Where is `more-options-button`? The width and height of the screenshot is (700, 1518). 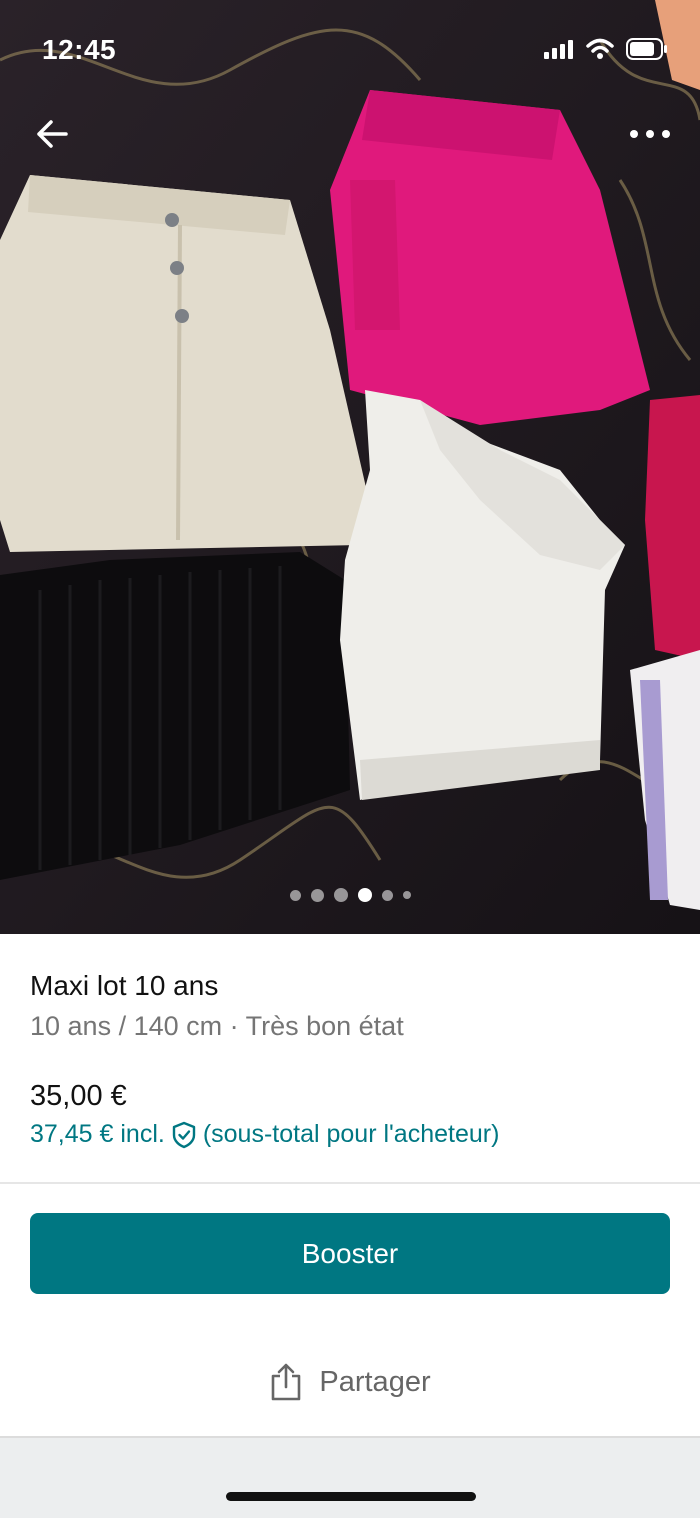
more-options-button is located at coordinates (650, 134).